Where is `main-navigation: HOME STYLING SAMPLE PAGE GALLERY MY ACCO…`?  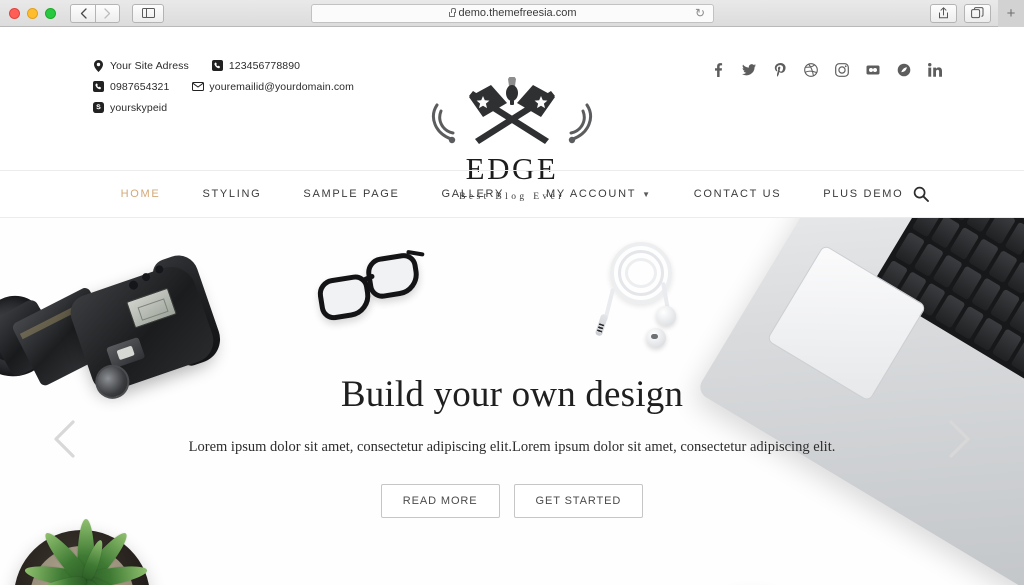 main-navigation: HOME STYLING SAMPLE PAGE GALLERY MY ACCO… is located at coordinates (512, 194).